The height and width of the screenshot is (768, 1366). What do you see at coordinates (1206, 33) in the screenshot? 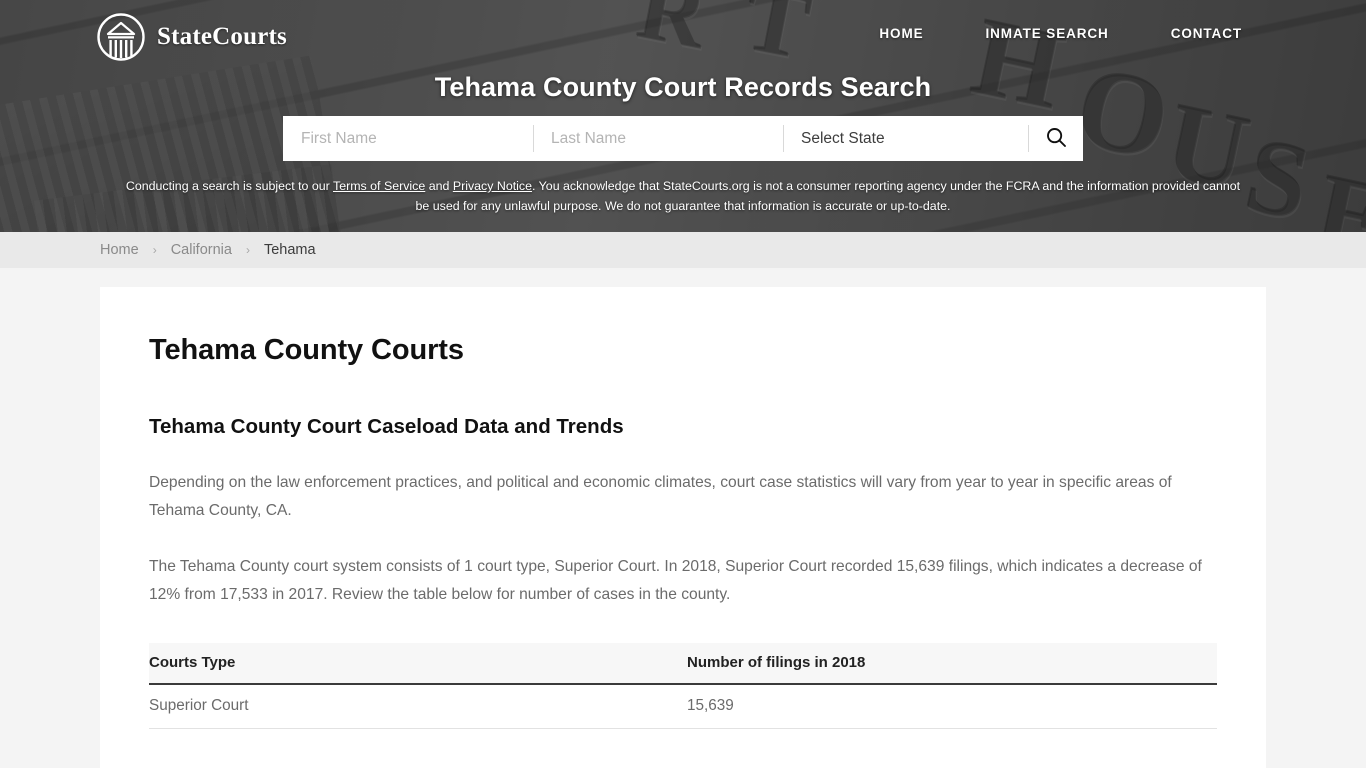
I see `nav-item-contact: CONTACT` at bounding box center [1206, 33].